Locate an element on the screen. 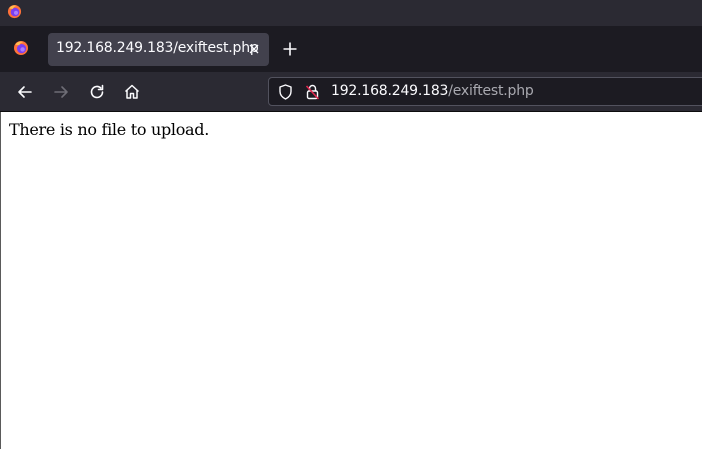 The height and width of the screenshot is (449, 702). plus-icon is located at coordinates (290, 49).